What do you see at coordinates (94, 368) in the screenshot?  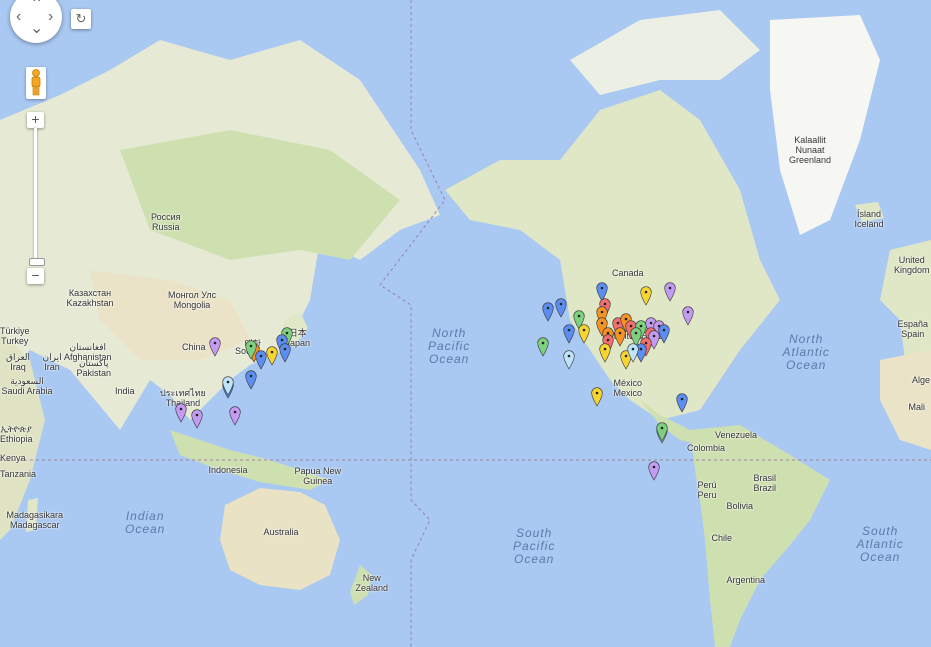 I see `country-label-pakistan: پاکستان Pakistan` at bounding box center [94, 368].